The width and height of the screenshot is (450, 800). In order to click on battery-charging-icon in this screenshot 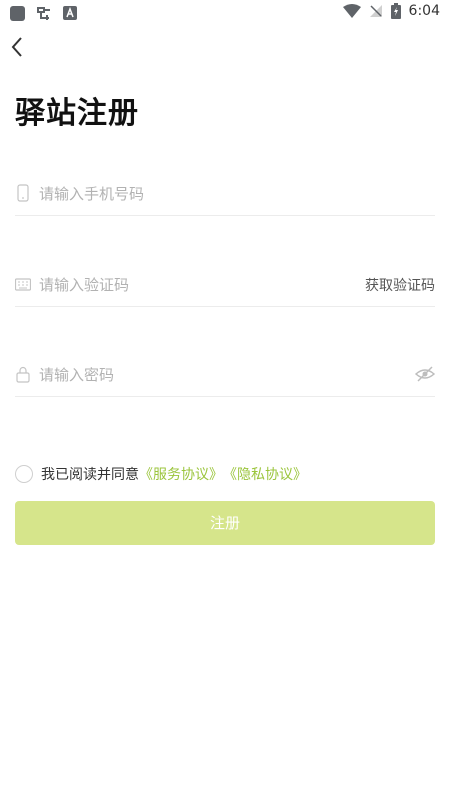, I will do `click(395, 11)`.